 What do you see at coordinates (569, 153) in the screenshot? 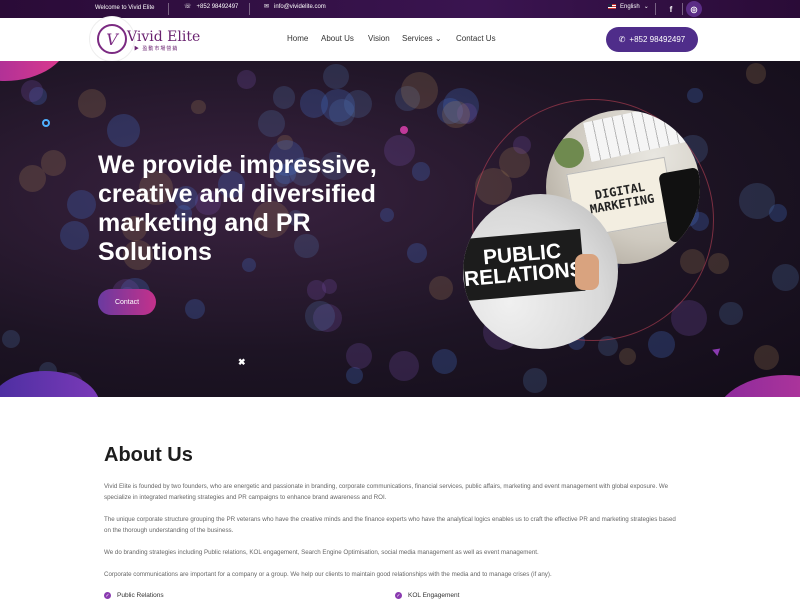
I see `plant-graphic` at bounding box center [569, 153].